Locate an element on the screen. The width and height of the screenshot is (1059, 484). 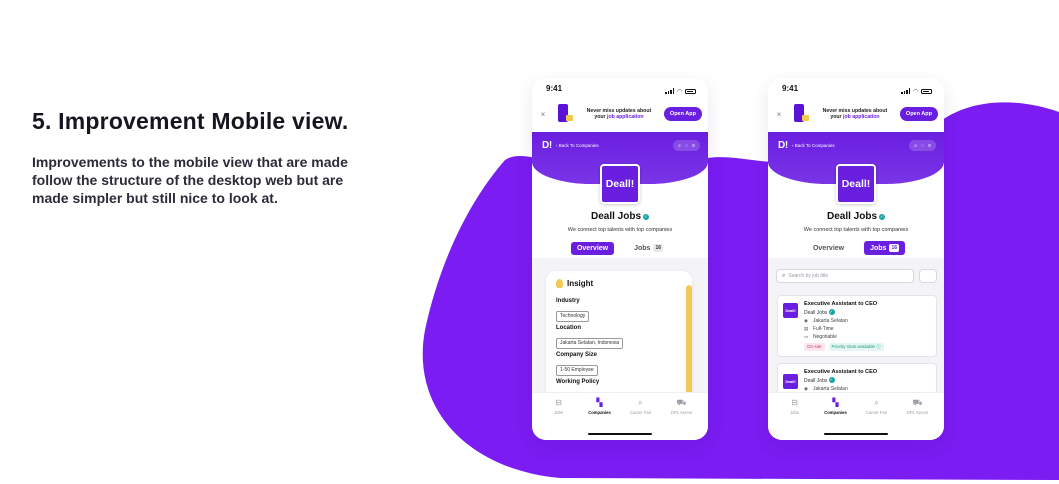
job-type: ▤ Full-Time is located at coordinates (819, 328).